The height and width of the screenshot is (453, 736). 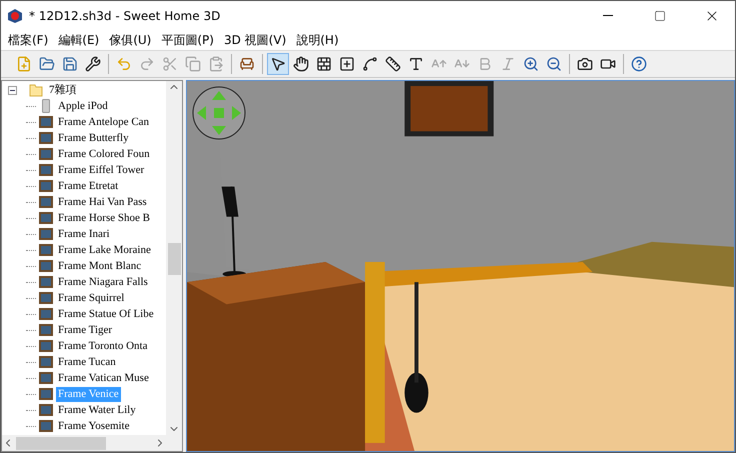 I want to click on wall-icon, so click(x=324, y=64).